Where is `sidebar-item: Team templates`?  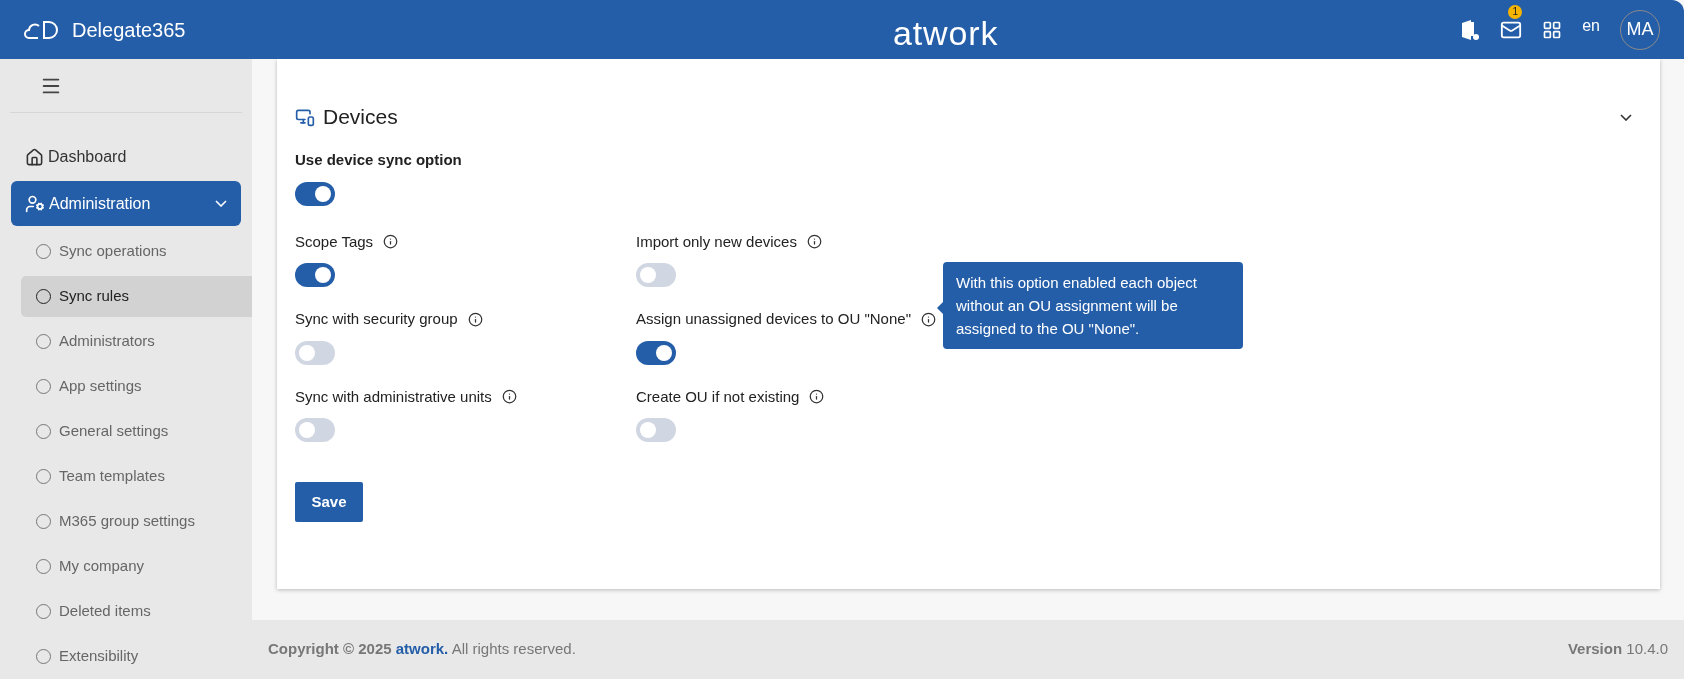 sidebar-item: Team templates is located at coordinates (136, 476).